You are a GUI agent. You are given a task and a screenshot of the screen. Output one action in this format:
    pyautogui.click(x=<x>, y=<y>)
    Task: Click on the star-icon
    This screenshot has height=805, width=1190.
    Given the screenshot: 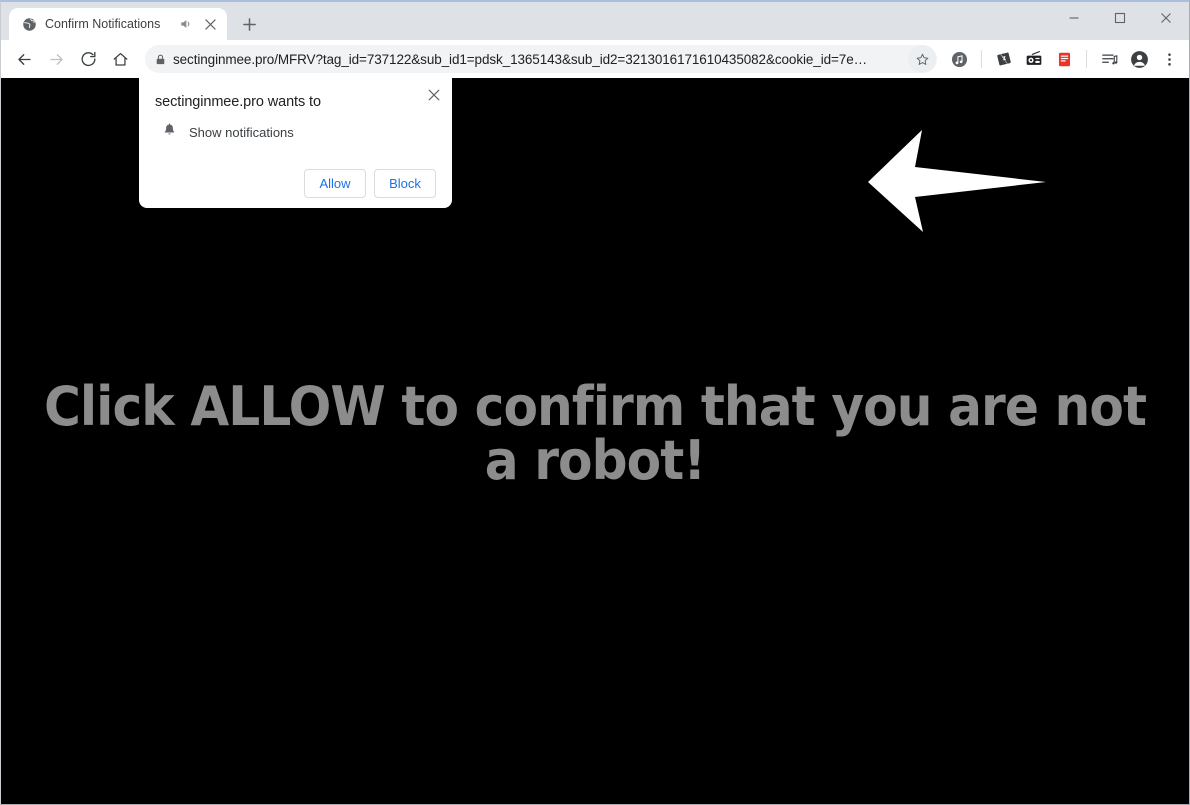 What is the action you would take?
    pyautogui.click(x=922, y=59)
    